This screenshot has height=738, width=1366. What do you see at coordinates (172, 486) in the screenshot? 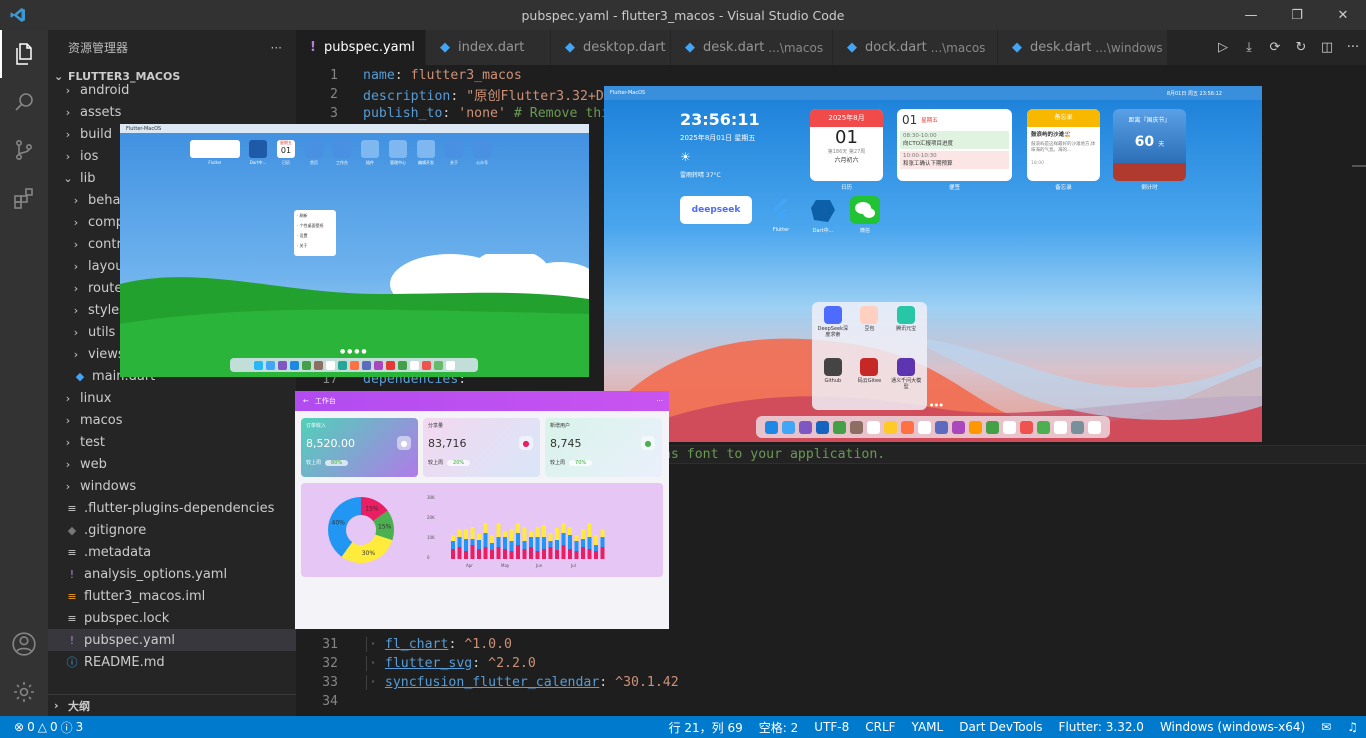
I see `tree-item: › windows` at bounding box center [172, 486].